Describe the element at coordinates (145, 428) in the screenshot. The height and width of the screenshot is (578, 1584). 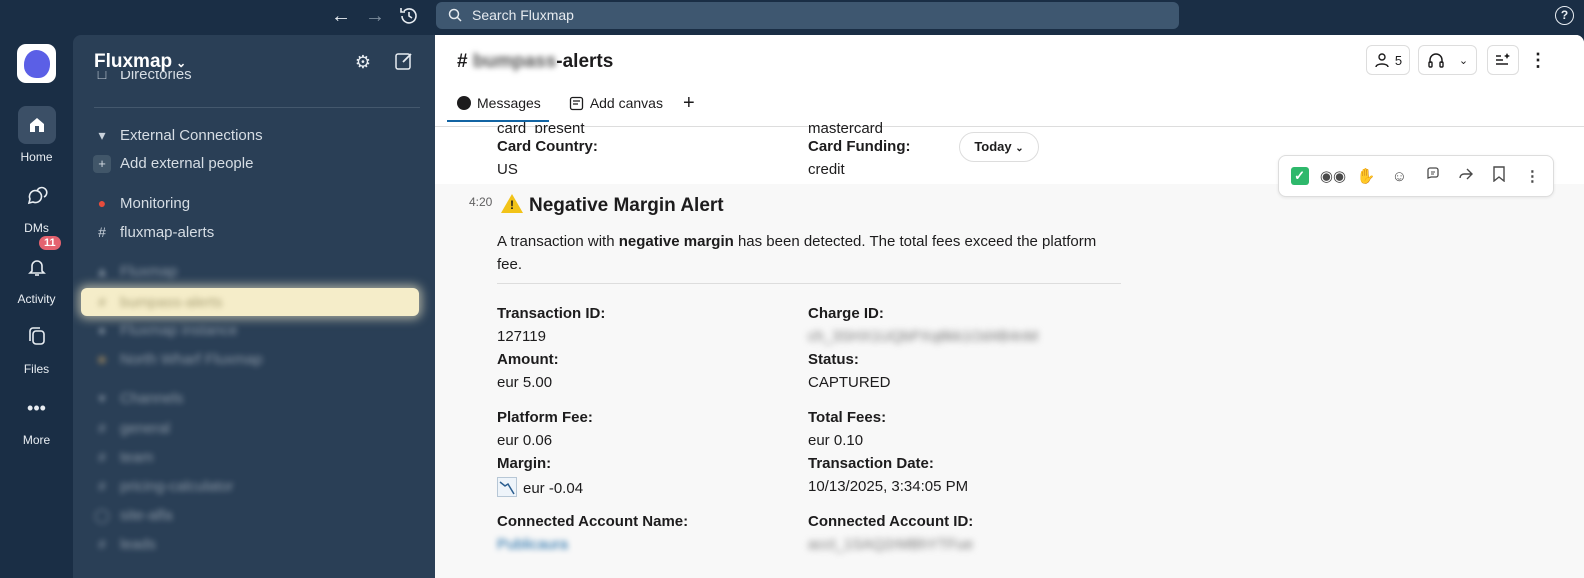
I see `sidebar-item-label: general` at that location.